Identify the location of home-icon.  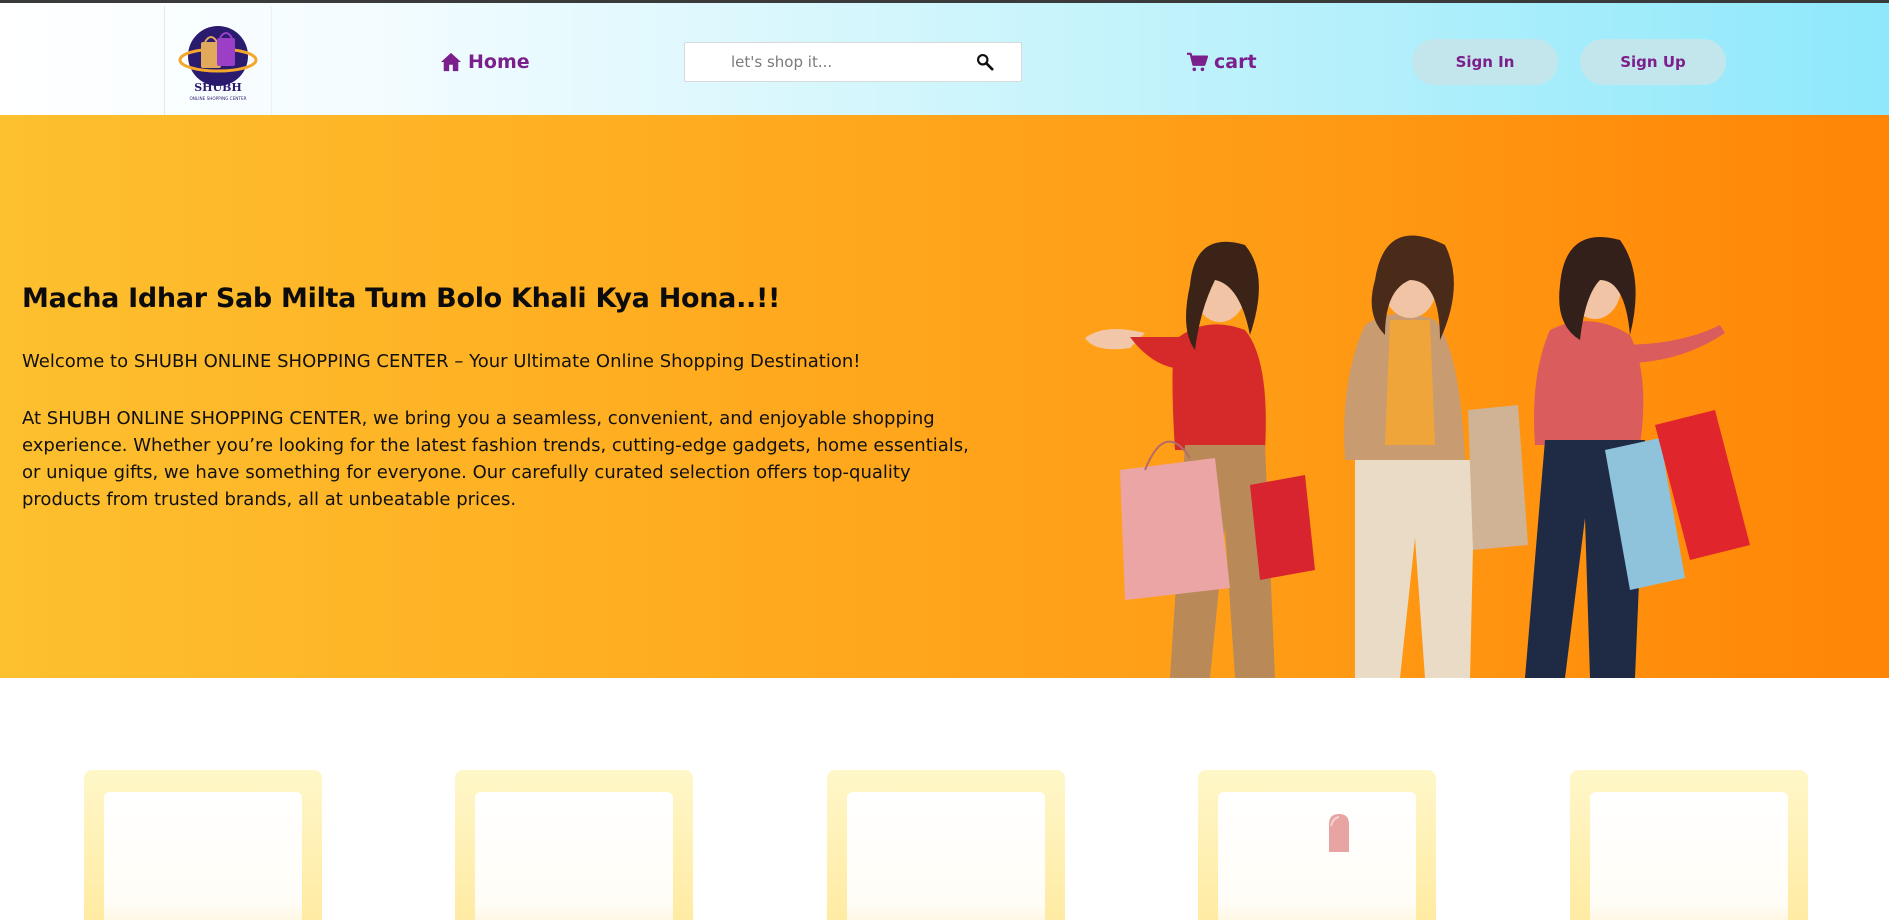
(451, 62).